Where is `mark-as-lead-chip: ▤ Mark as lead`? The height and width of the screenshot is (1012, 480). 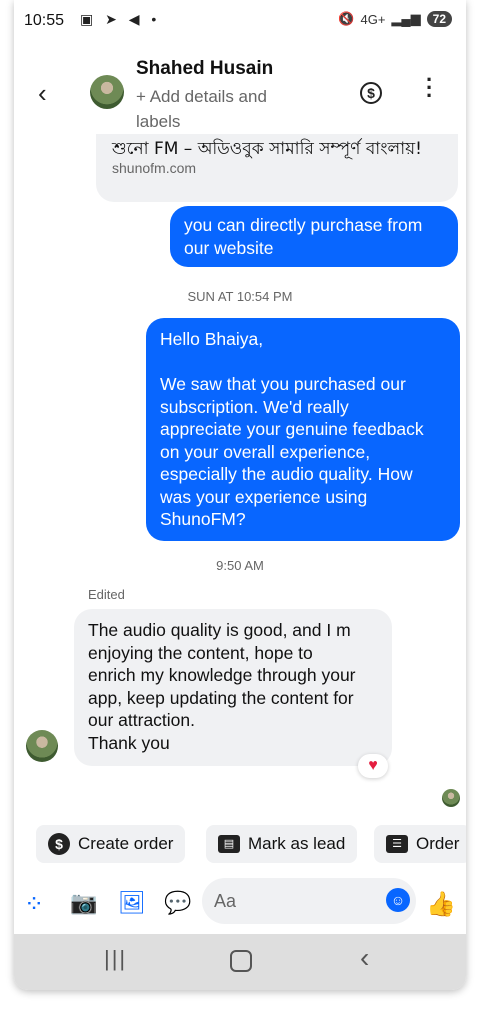 mark-as-lead-chip: ▤ Mark as lead is located at coordinates (282, 844).